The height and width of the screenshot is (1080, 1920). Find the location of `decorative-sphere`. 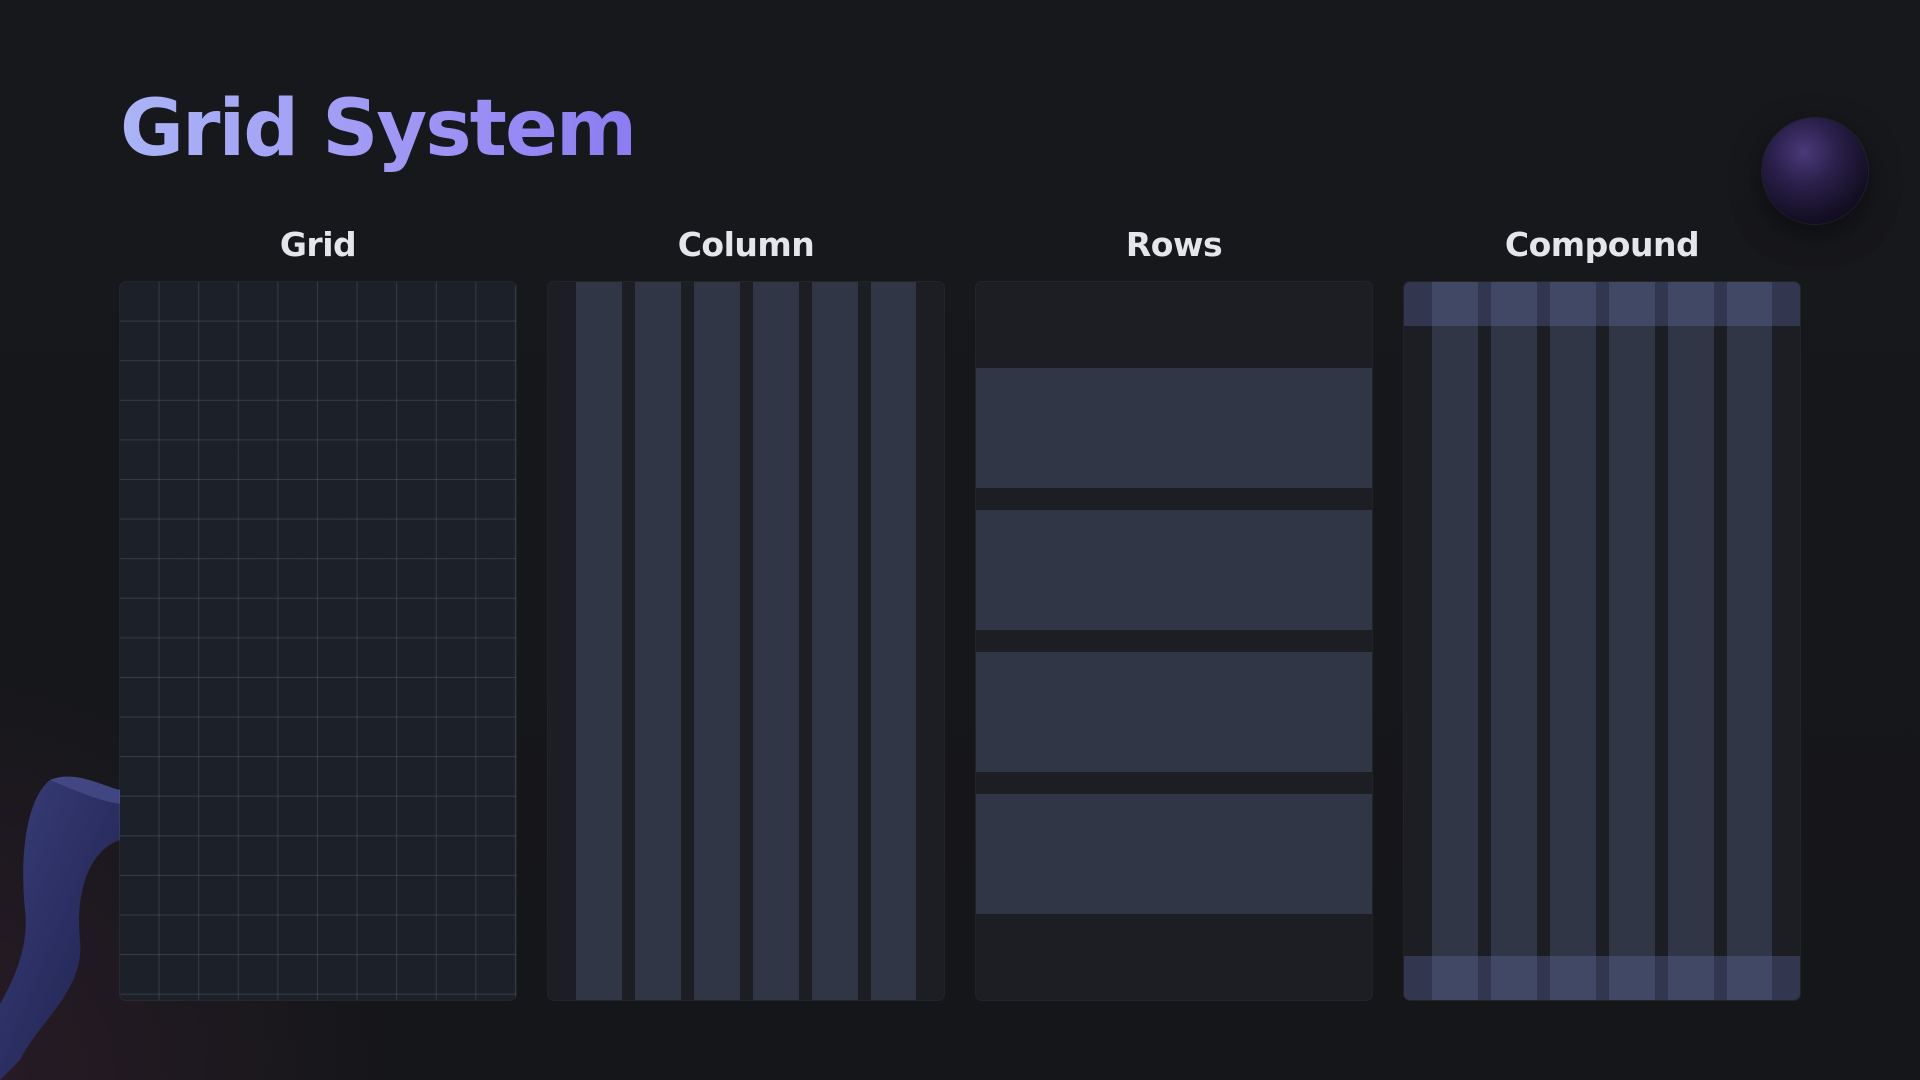

decorative-sphere is located at coordinates (1815, 171).